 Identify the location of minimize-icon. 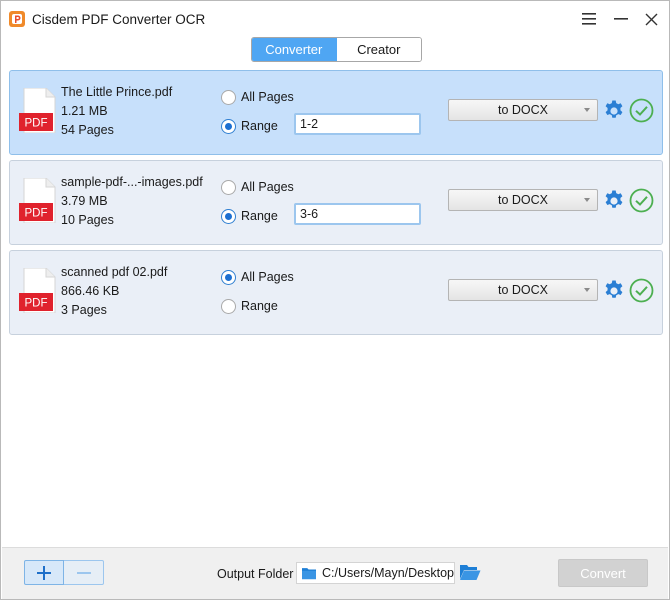
(621, 19).